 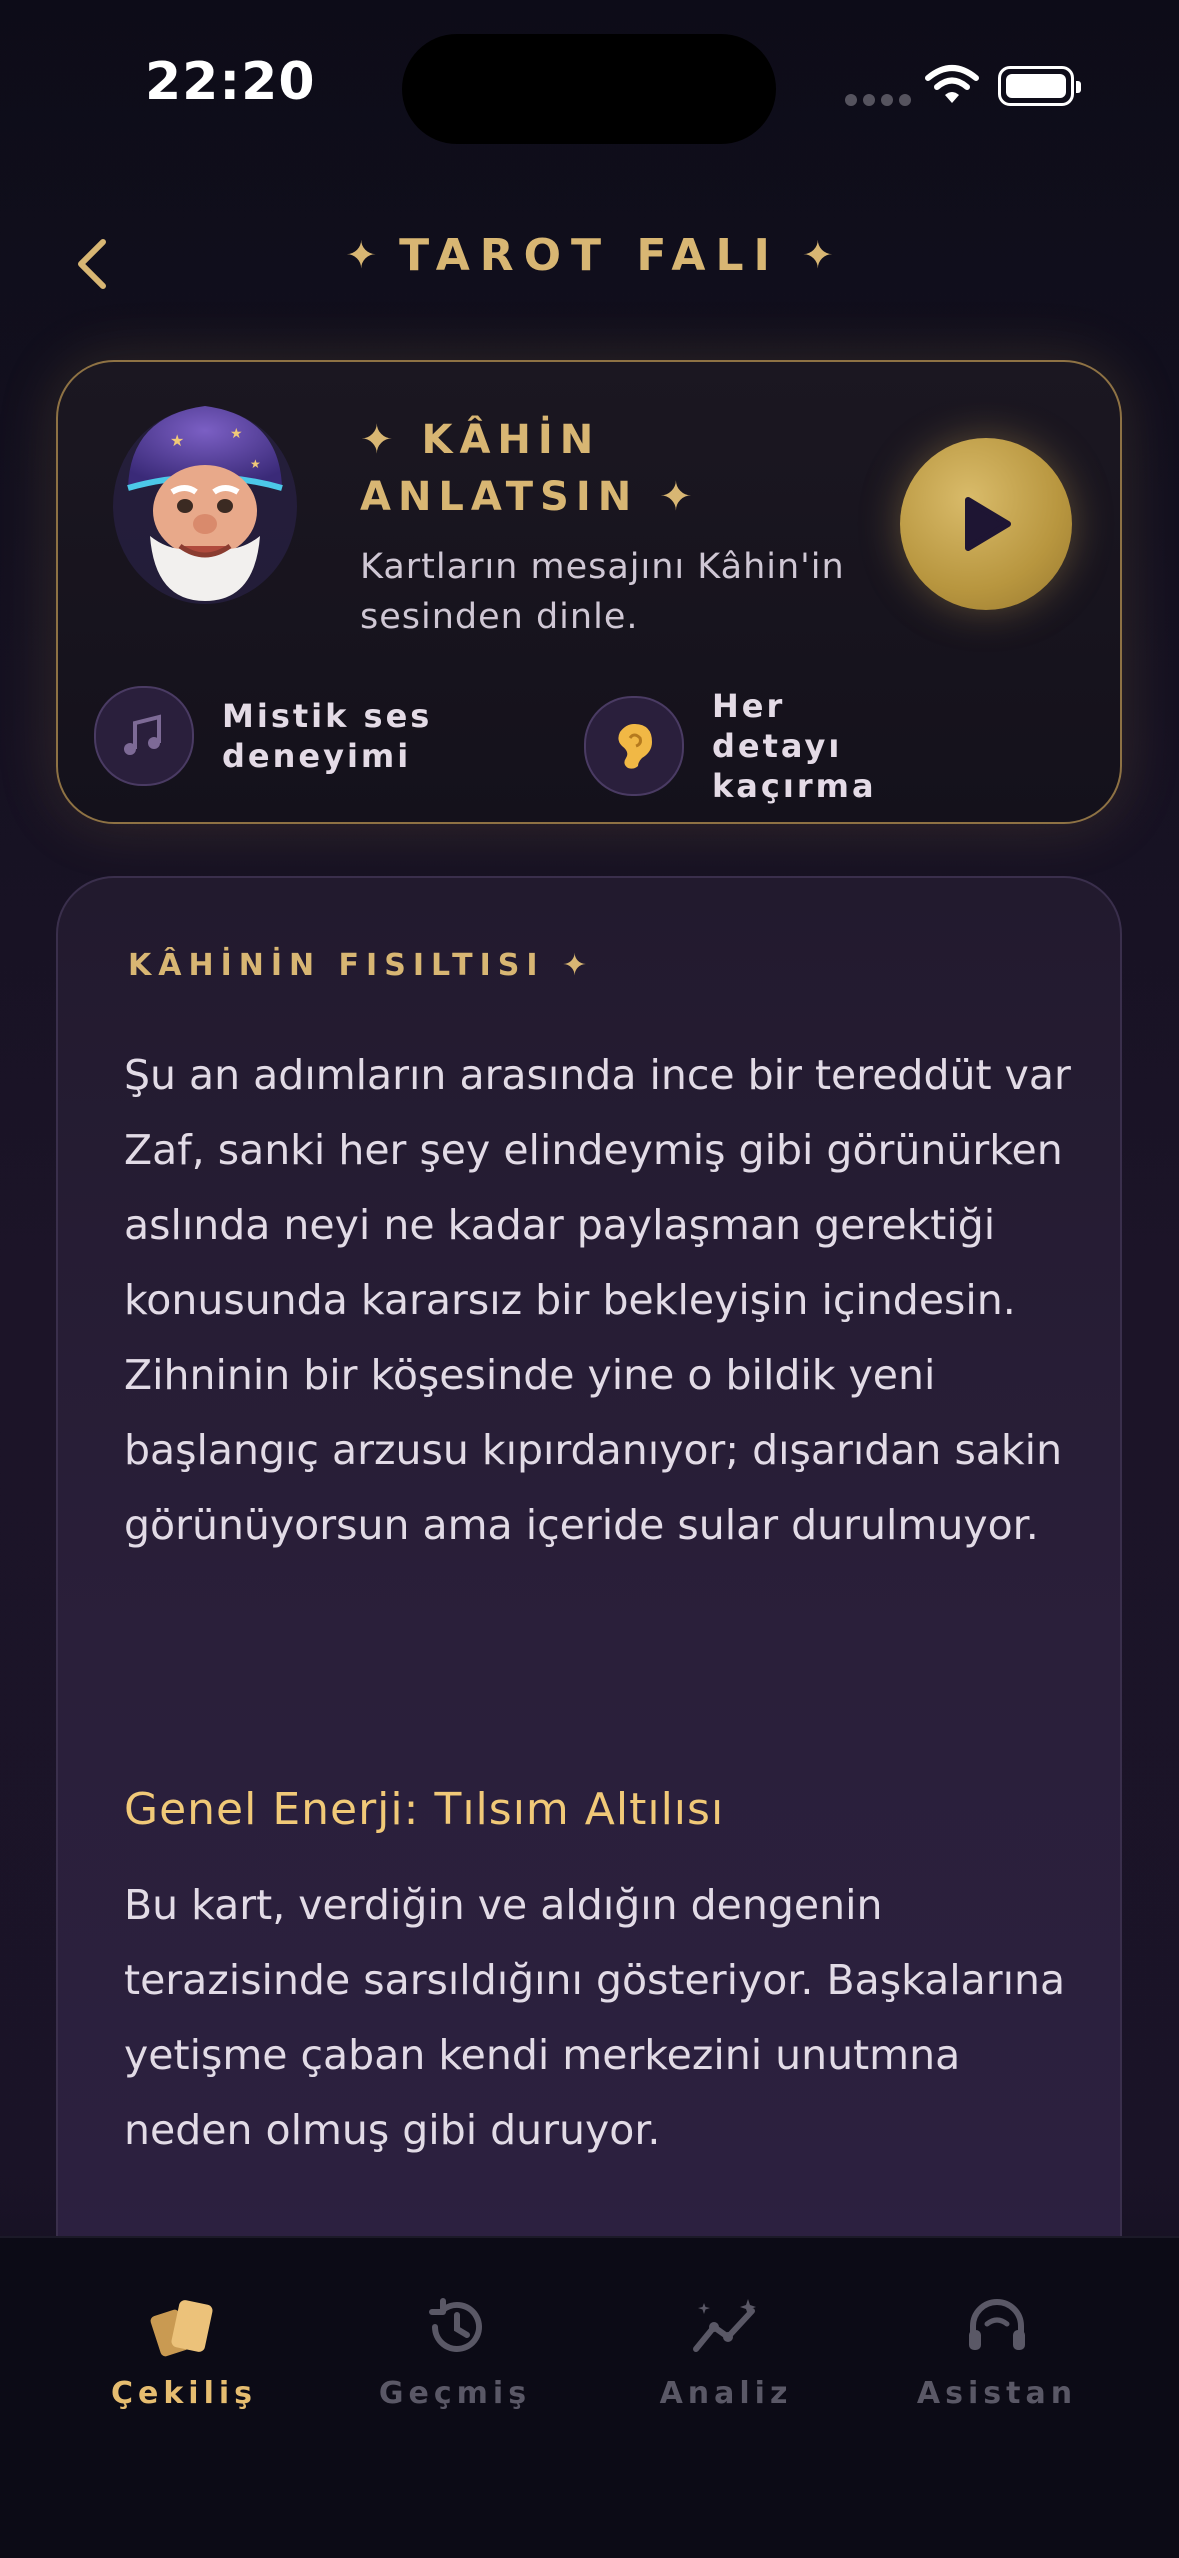 I want to click on feature-label: Mistik ses deneyimi, so click(x=327, y=736).